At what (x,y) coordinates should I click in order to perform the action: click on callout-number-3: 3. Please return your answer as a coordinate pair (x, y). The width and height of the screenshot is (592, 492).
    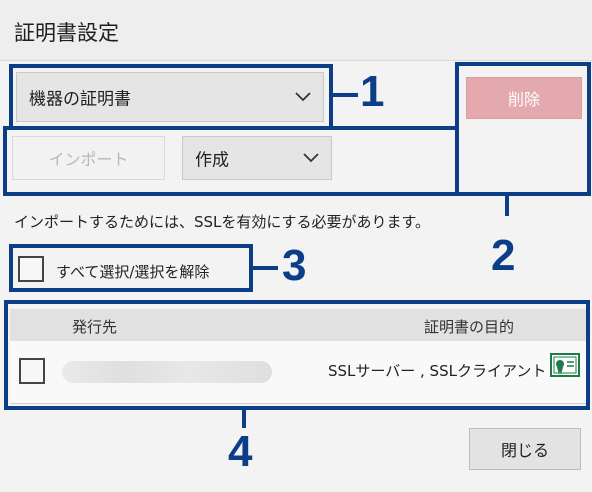
    Looking at the image, I should click on (294, 265).